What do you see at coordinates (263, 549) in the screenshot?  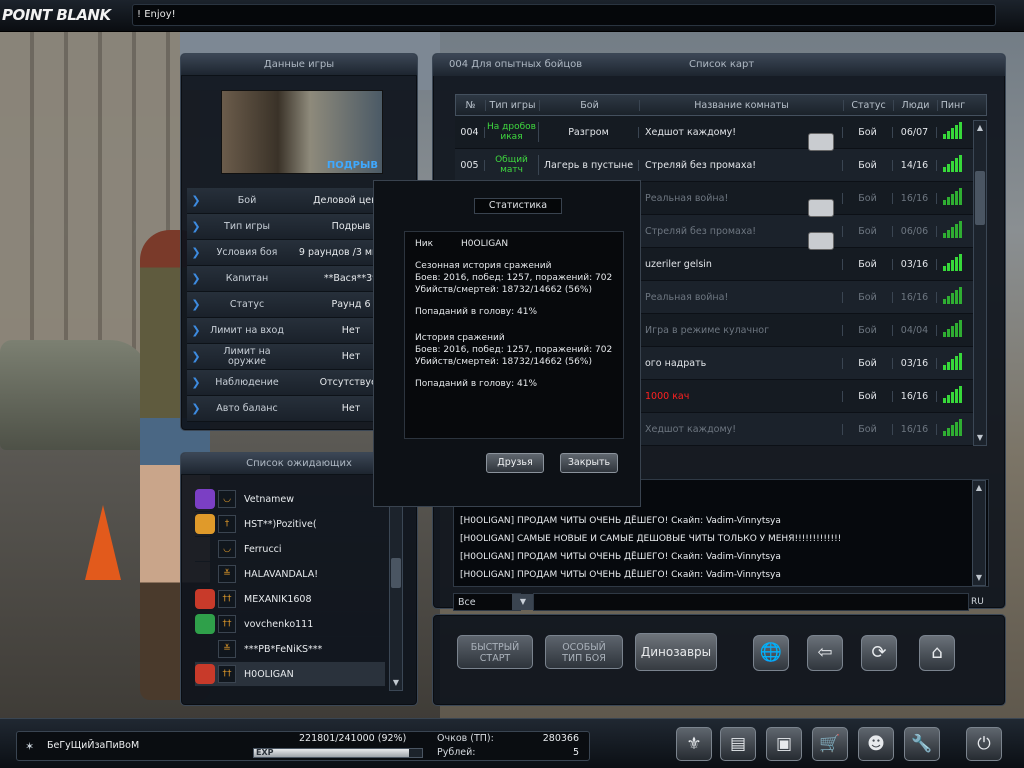 I see `player-nick: Ferrucci` at bounding box center [263, 549].